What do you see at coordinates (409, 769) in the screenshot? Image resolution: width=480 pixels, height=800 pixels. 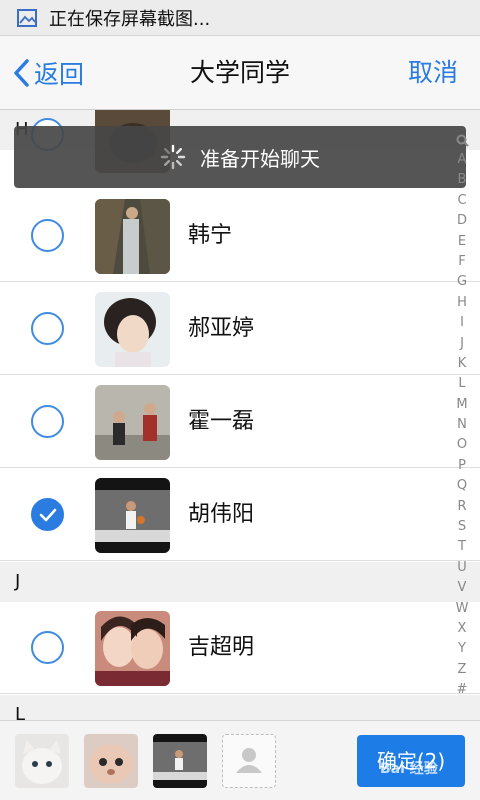 I see `watermark: Bai 经验` at bounding box center [409, 769].